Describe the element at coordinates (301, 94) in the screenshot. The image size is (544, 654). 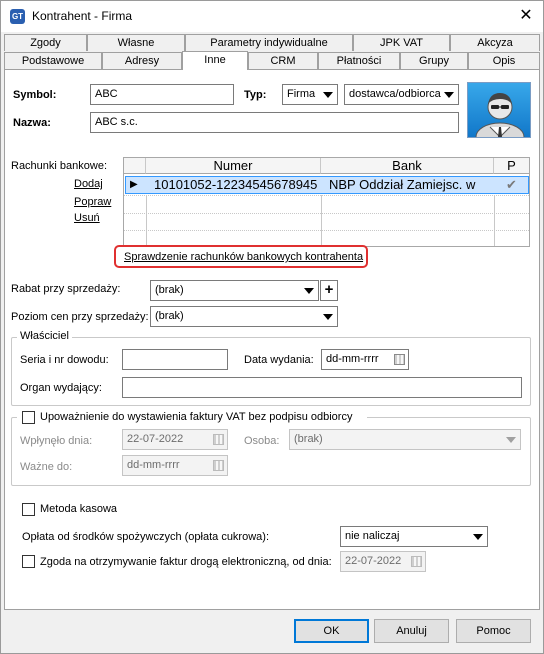
I see `typ-select-value: Firma` at that location.